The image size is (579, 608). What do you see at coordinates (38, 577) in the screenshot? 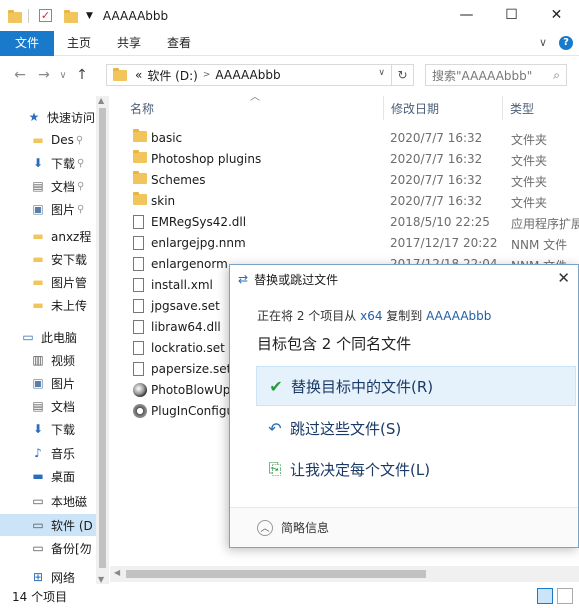
I see `network-icon: ⊞` at bounding box center [38, 577].